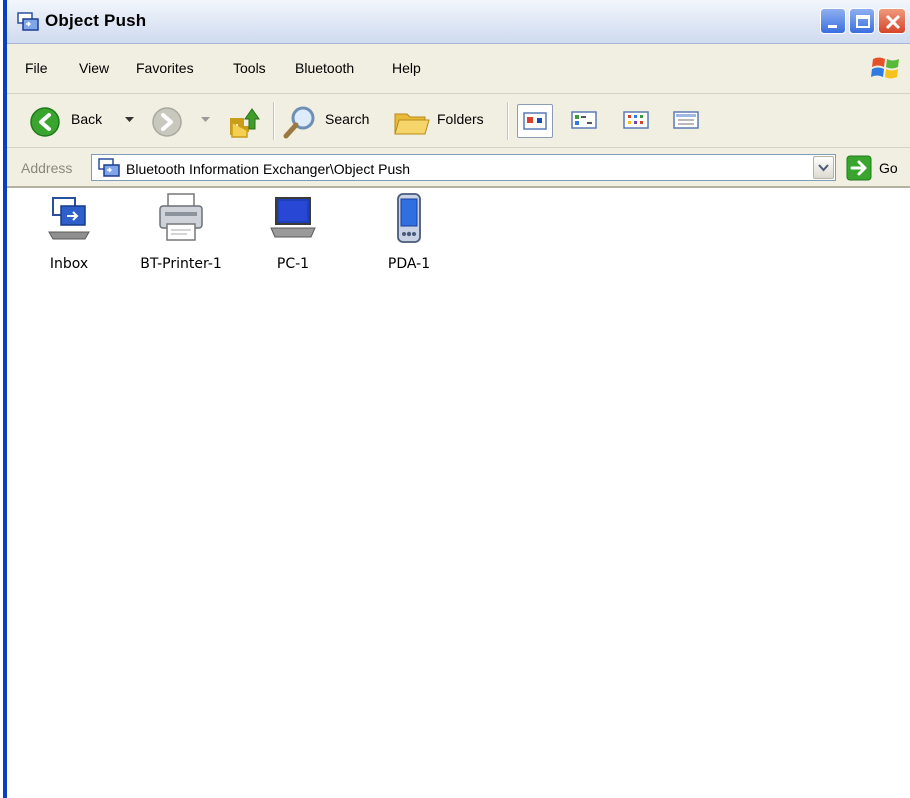 This screenshot has width=910, height=798. I want to click on menu-help: Help, so click(406, 68).